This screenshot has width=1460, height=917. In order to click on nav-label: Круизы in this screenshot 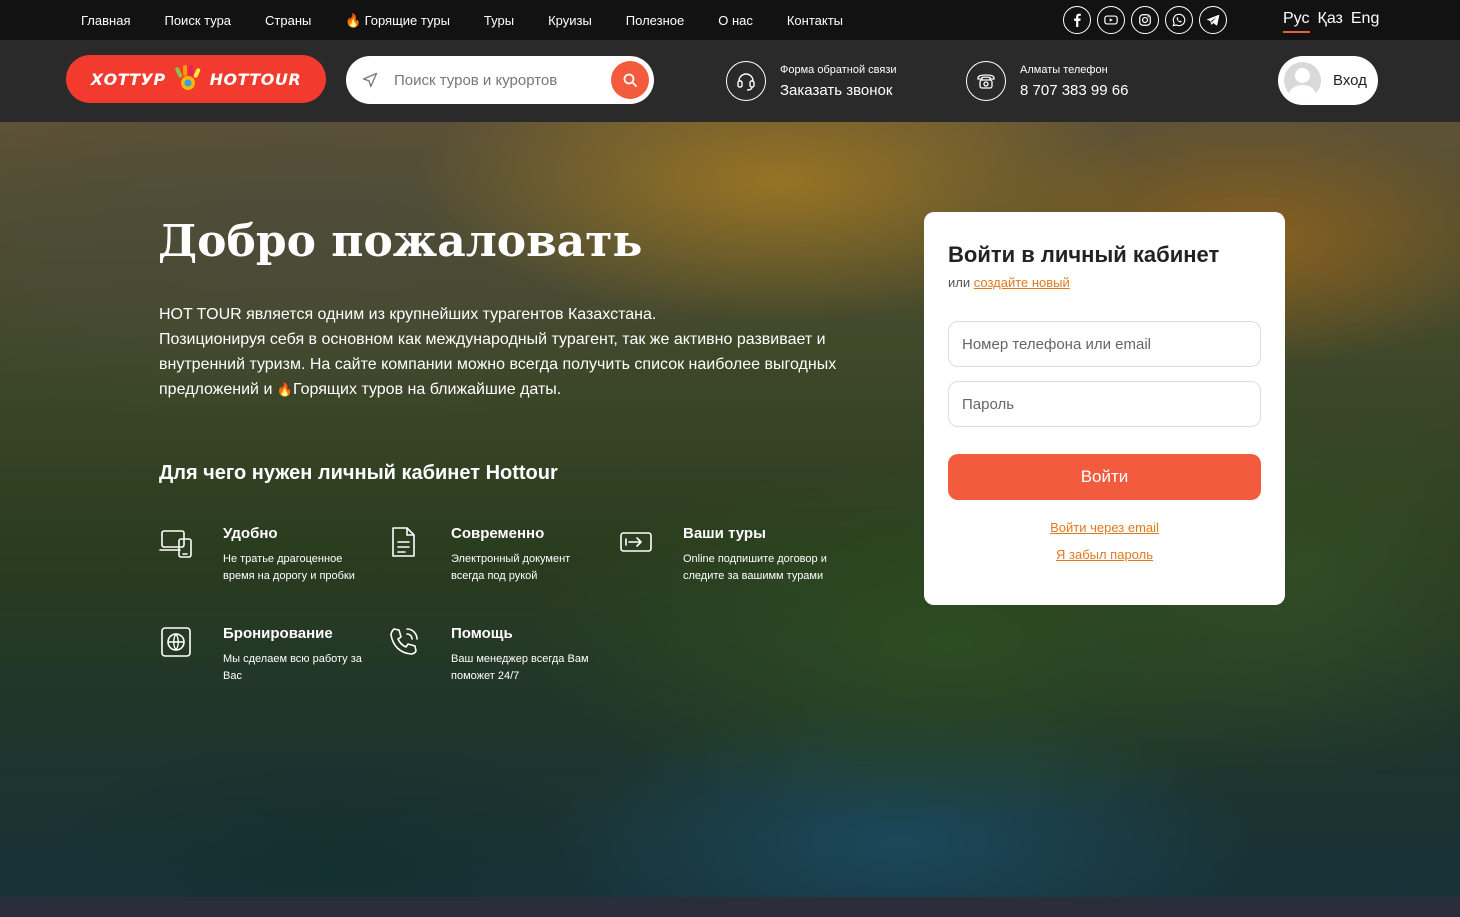, I will do `click(570, 20)`.